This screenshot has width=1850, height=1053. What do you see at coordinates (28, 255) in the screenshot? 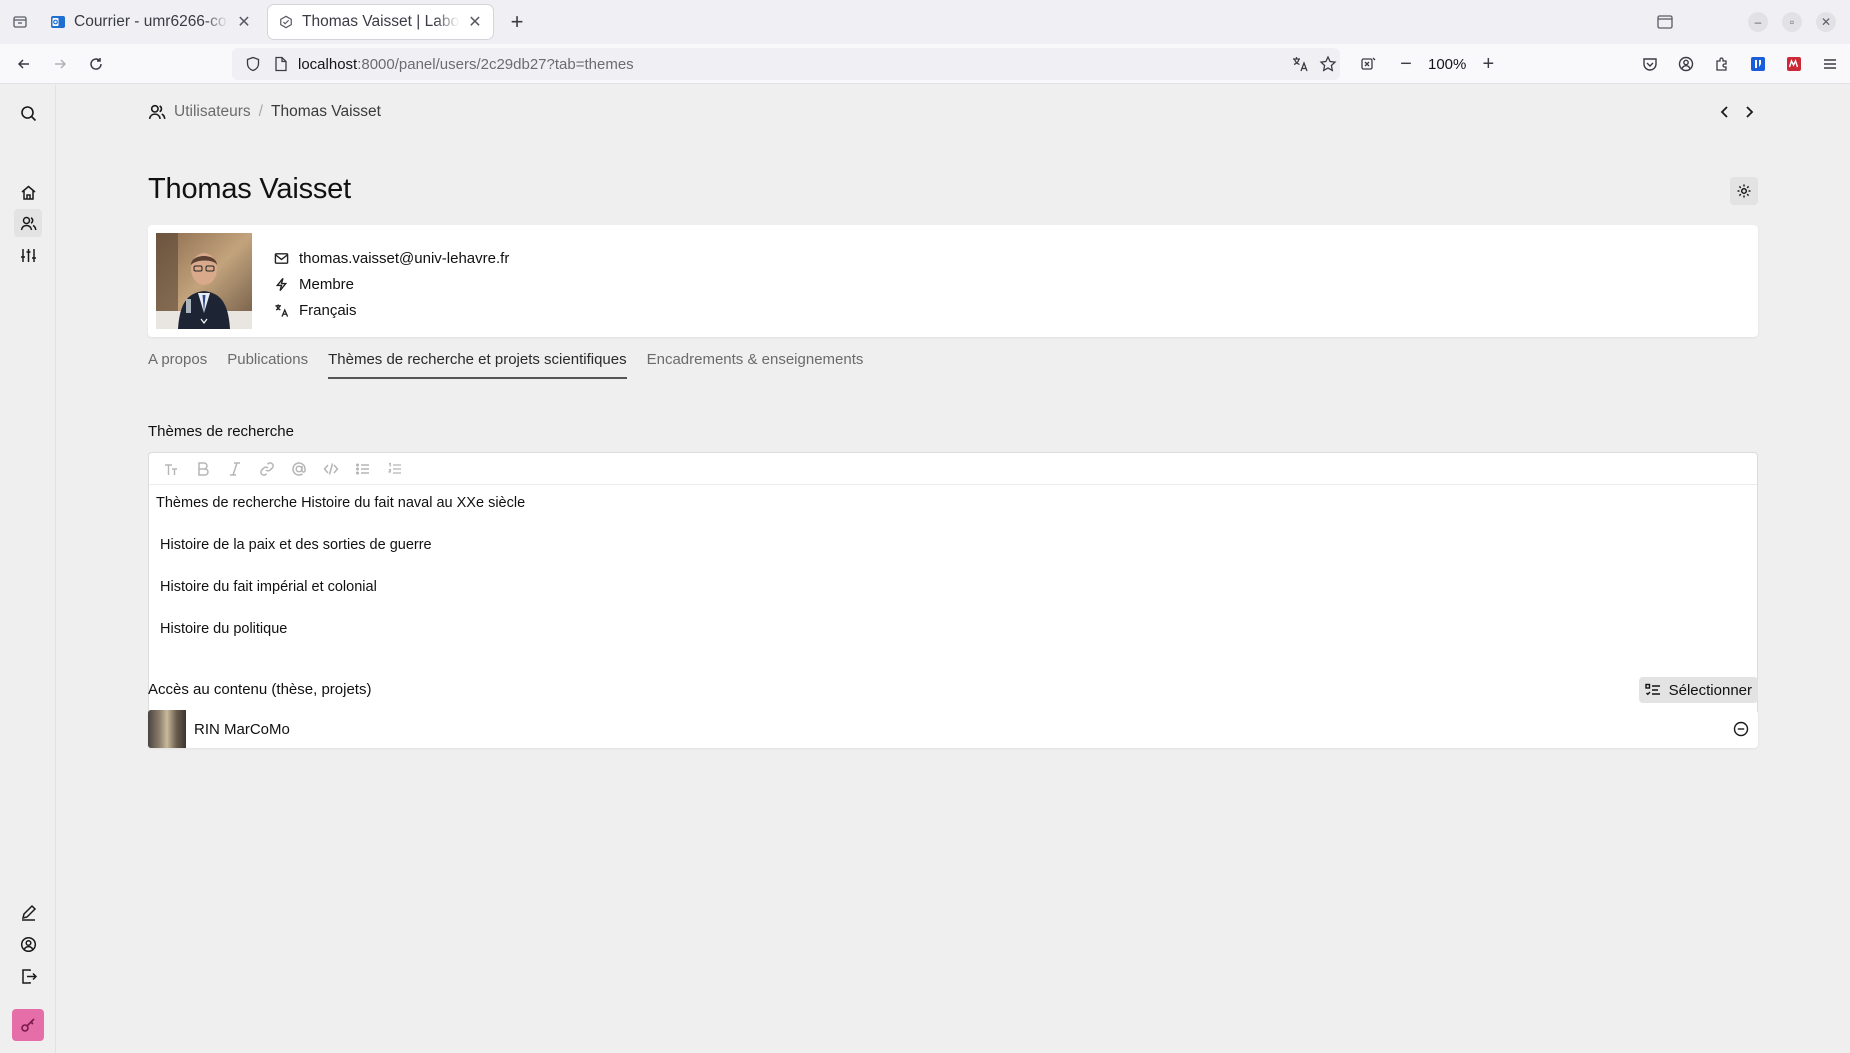
I see `settings-sliders-icon` at bounding box center [28, 255].